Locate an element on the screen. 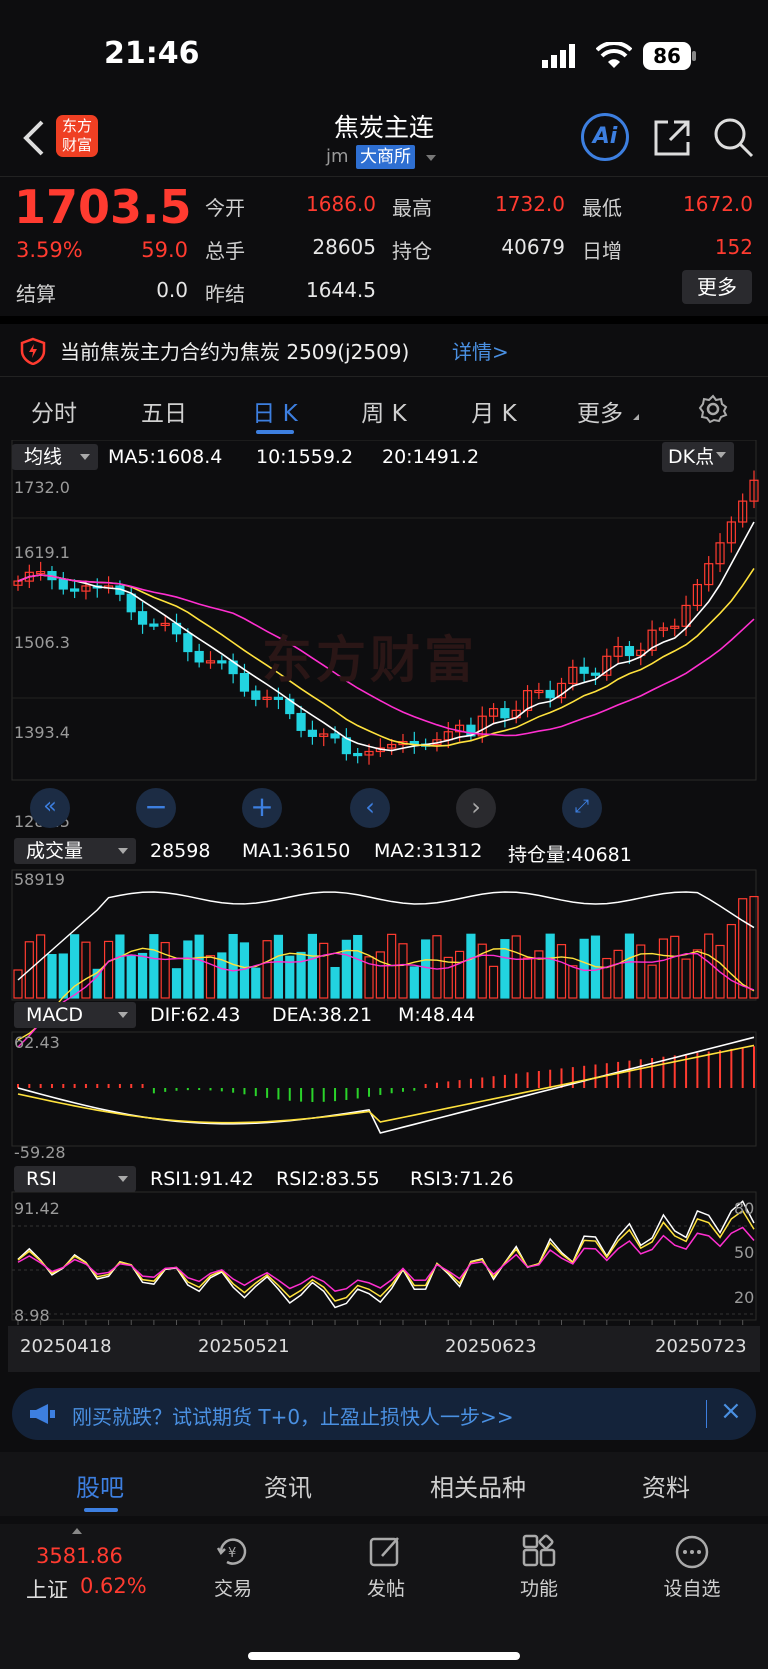 The height and width of the screenshot is (1669, 768). scroll-right-button: › is located at coordinates (476, 808).